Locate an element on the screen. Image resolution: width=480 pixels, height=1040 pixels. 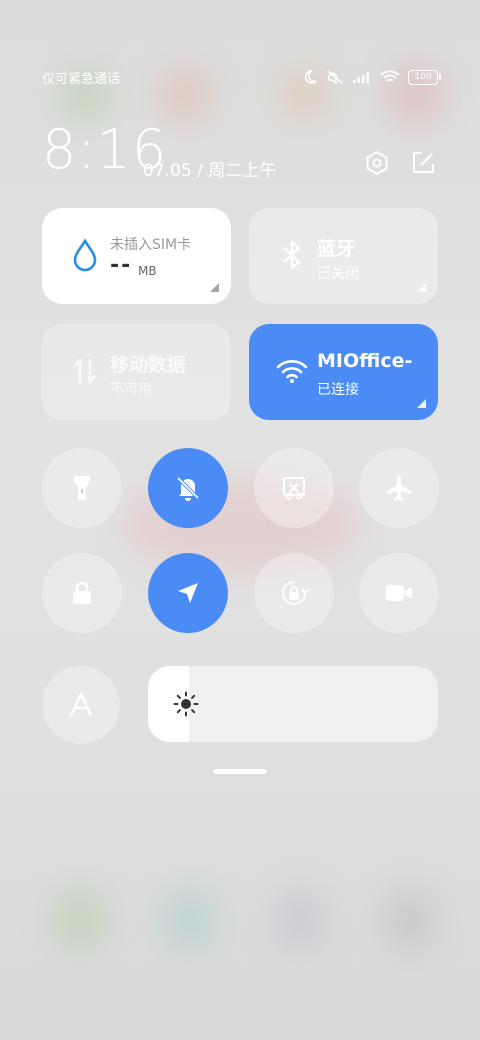
lock-icon is located at coordinates (82, 592).